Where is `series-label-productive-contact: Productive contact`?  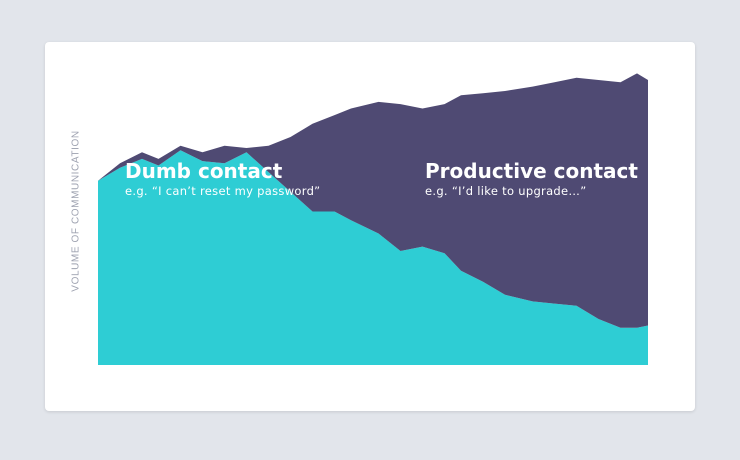 series-label-productive-contact: Productive contact is located at coordinates (531, 171).